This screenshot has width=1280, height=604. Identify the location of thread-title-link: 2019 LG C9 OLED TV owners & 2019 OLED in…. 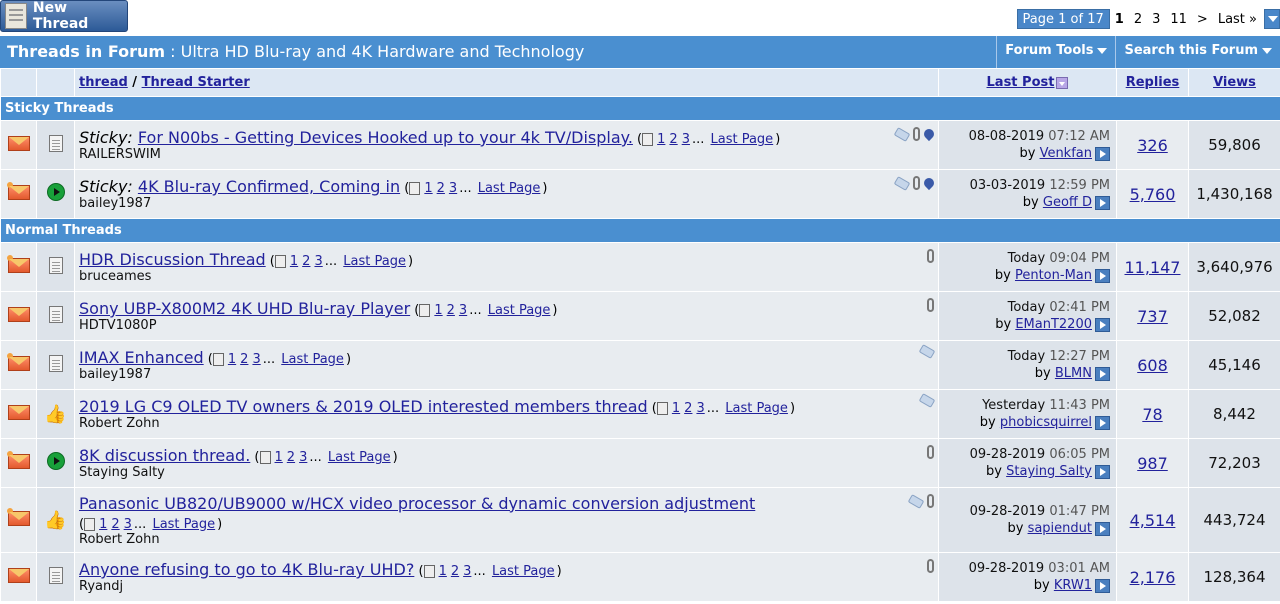
(363, 406).